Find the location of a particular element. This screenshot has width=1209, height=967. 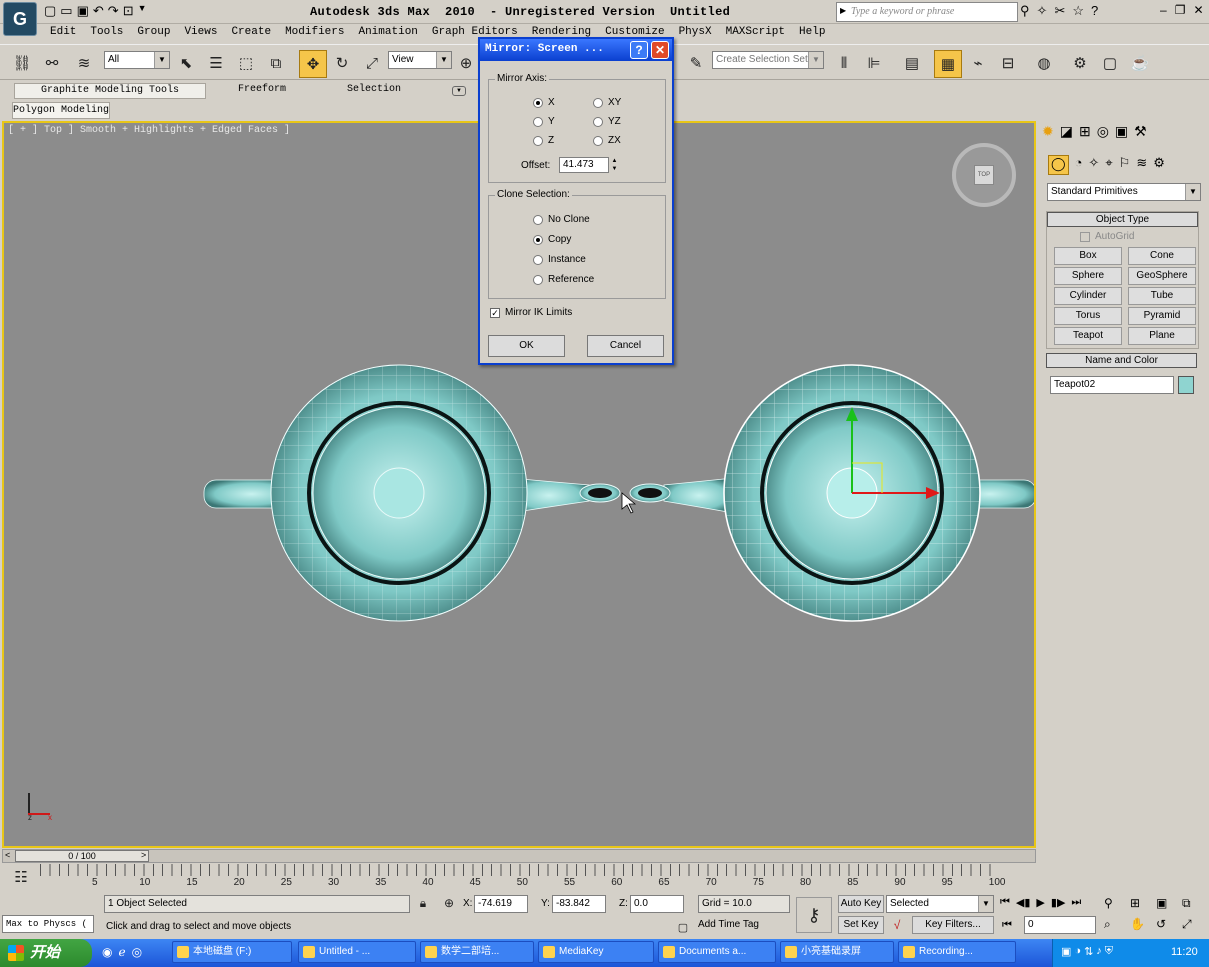

select-object-icon: ⬉ is located at coordinates (186, 63).